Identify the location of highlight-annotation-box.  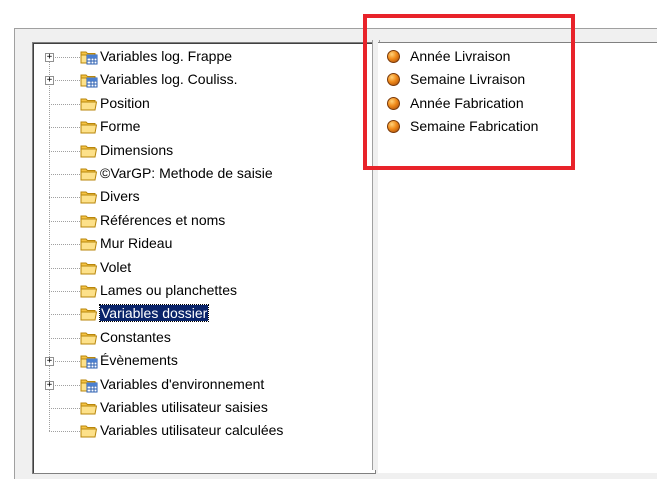
(469, 92).